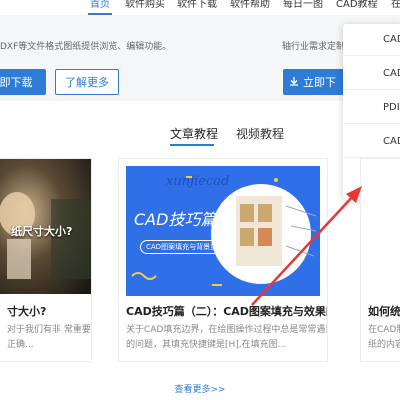 The image size is (400, 400). I want to click on tab-video: 视频教程, so click(260, 133).